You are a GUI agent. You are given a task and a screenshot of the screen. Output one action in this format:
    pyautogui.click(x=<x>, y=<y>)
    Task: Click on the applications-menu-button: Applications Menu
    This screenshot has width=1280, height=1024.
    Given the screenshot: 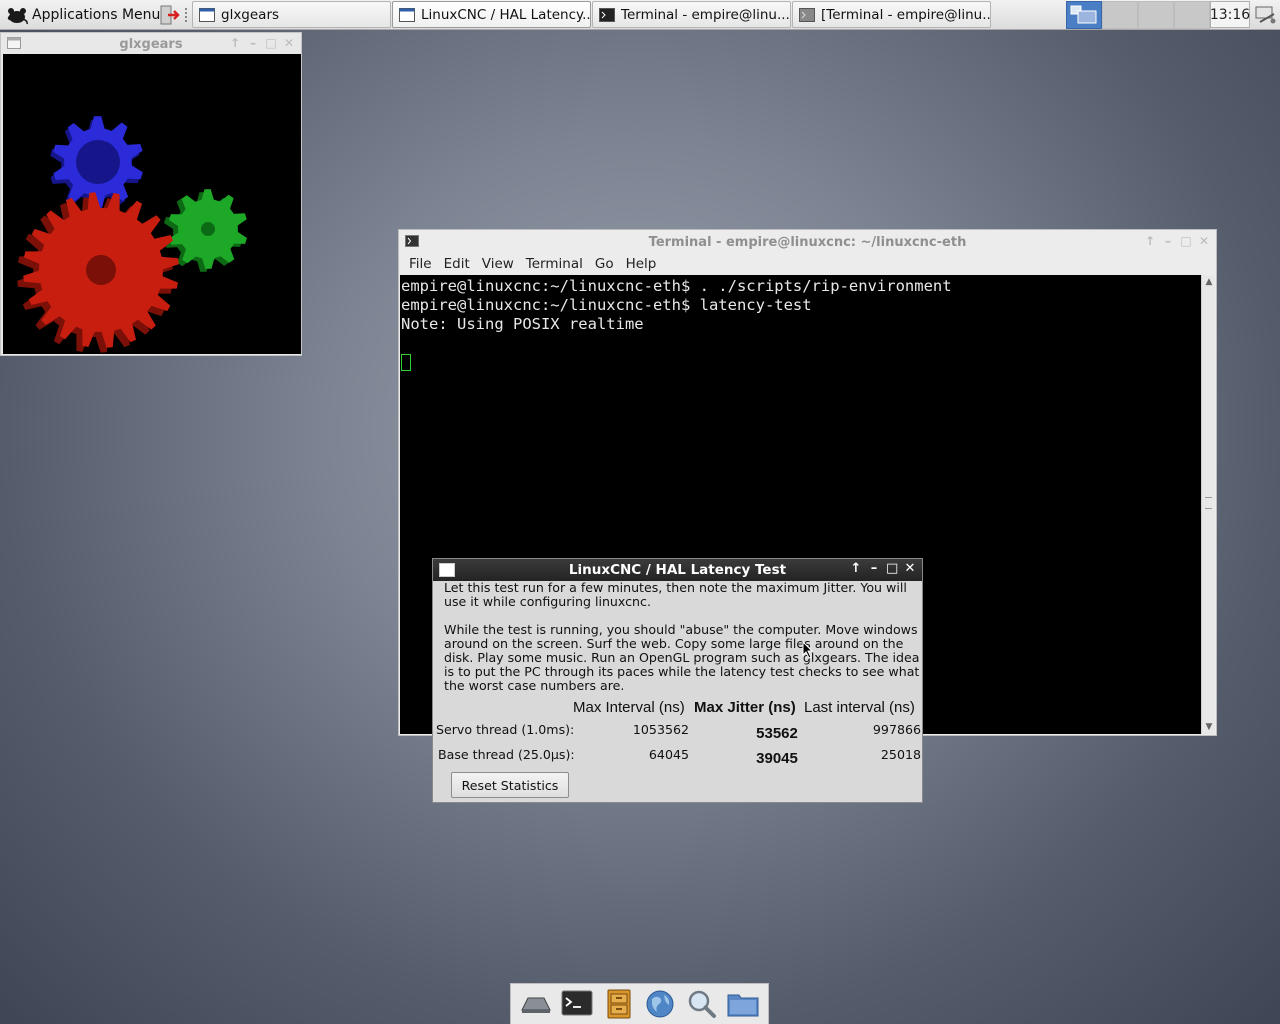 What is the action you would take?
    pyautogui.click(x=83, y=15)
    